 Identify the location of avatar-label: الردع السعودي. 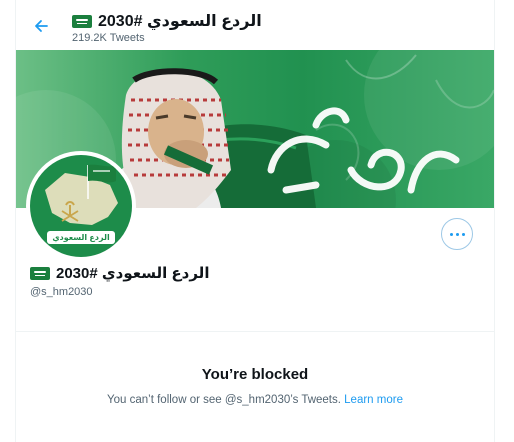
(81, 237).